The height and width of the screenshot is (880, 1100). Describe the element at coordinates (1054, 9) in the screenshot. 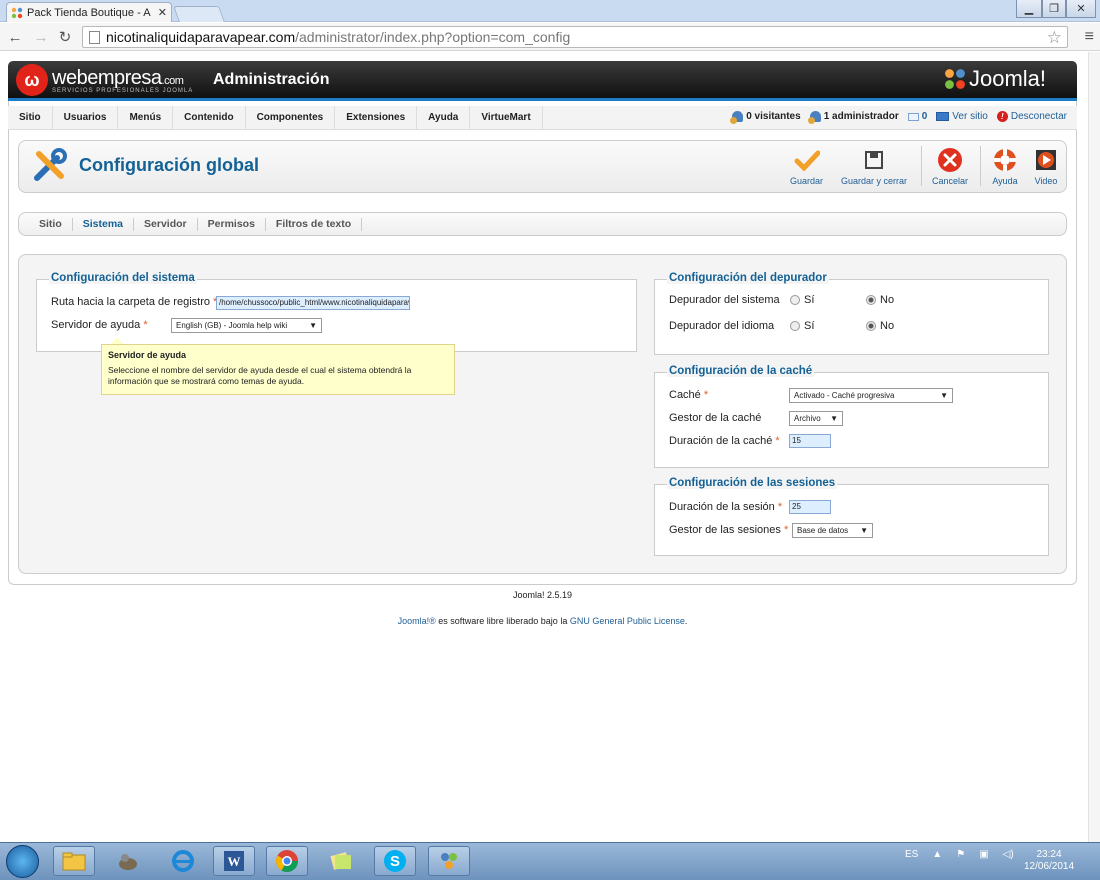

I see `maximize-button: ❐` at that location.